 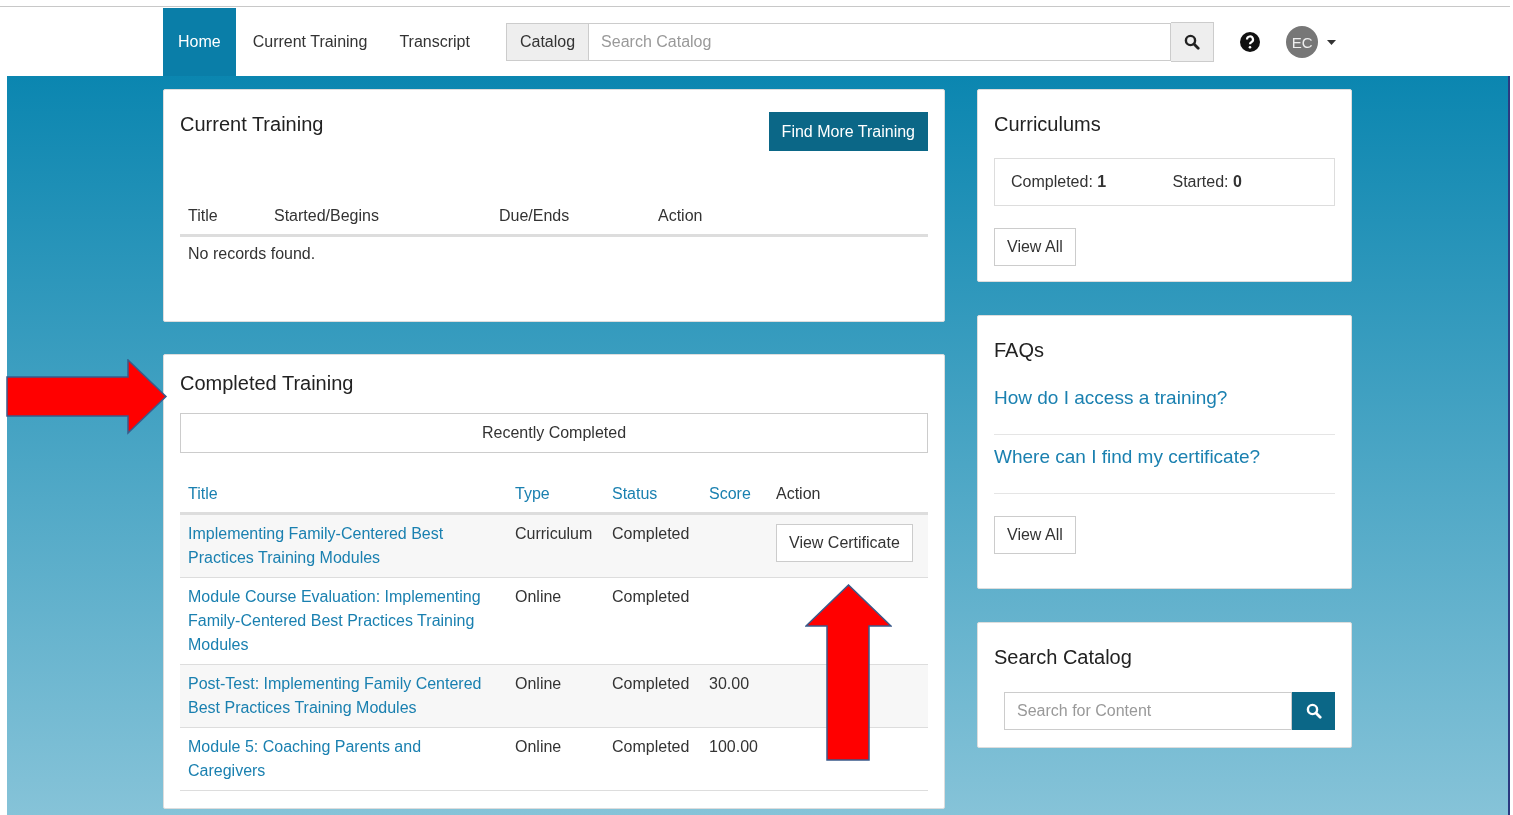 I want to click on empty-message: No records found., so click(x=252, y=254).